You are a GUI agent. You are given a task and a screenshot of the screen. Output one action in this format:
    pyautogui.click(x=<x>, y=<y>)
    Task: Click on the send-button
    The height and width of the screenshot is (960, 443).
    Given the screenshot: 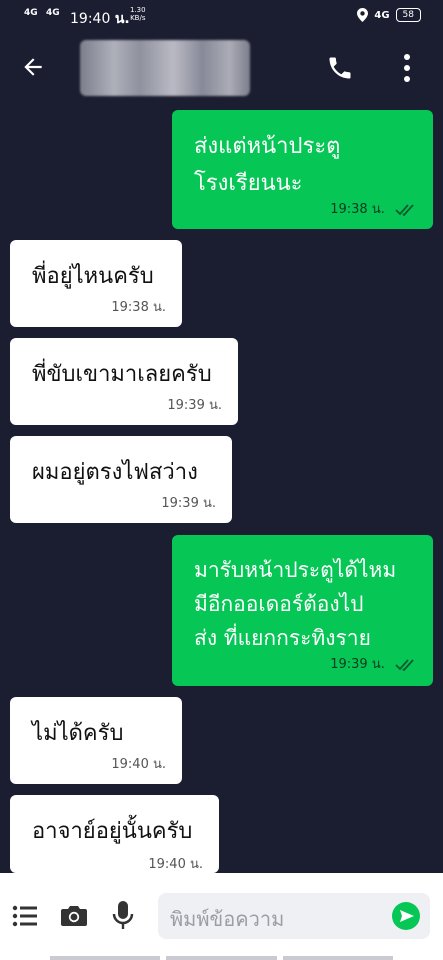 What is the action you would take?
    pyautogui.click(x=406, y=916)
    